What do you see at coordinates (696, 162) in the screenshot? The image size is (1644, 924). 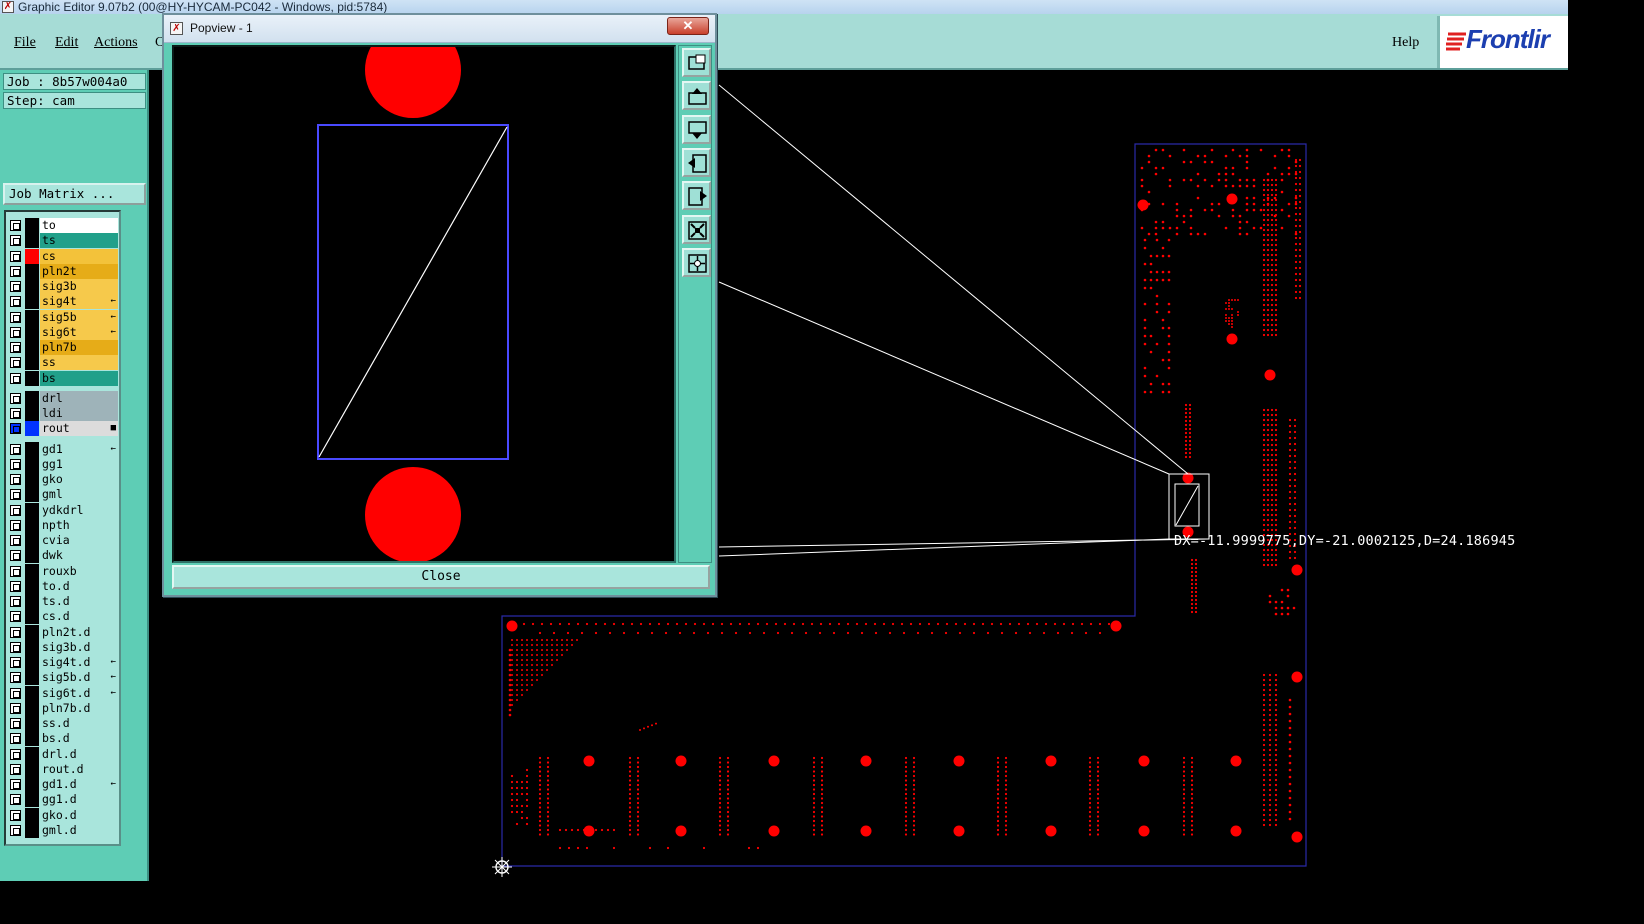 I see `pan-left-icon` at bounding box center [696, 162].